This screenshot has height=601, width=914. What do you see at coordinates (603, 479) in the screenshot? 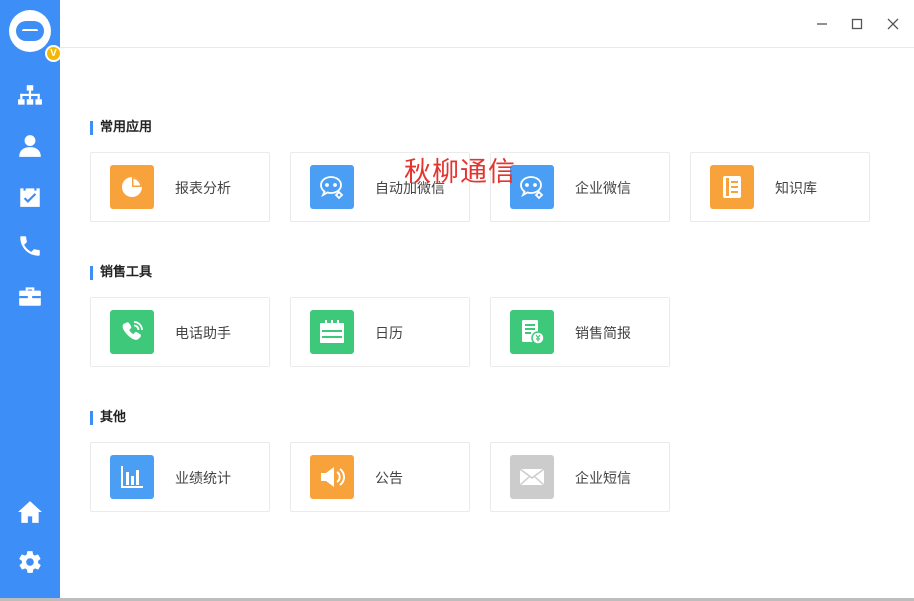
I see `app-card-label: 企业短信` at bounding box center [603, 479].